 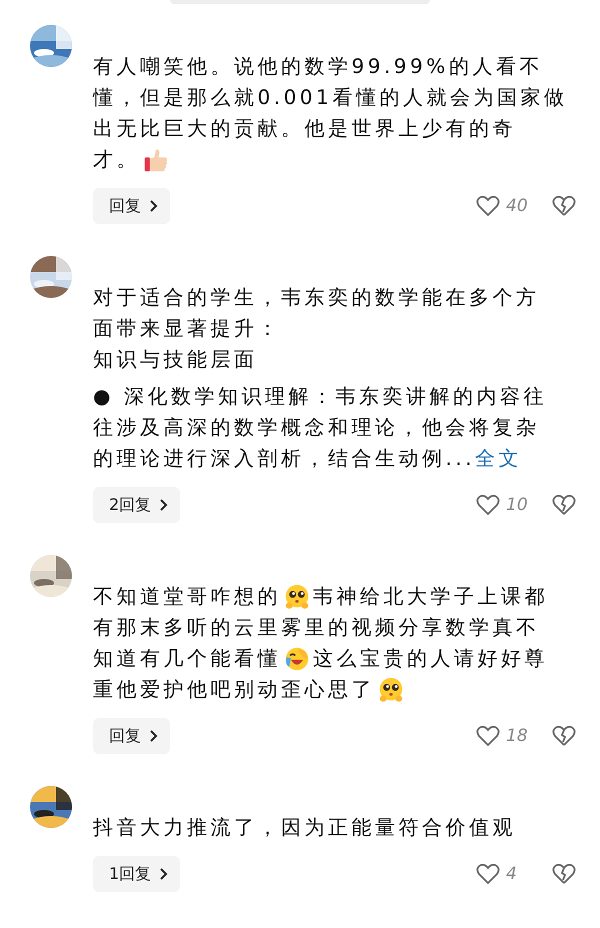 I want to click on comment-text: 抖音大力推流了，因为正能量符合价值观, so click(x=304, y=827).